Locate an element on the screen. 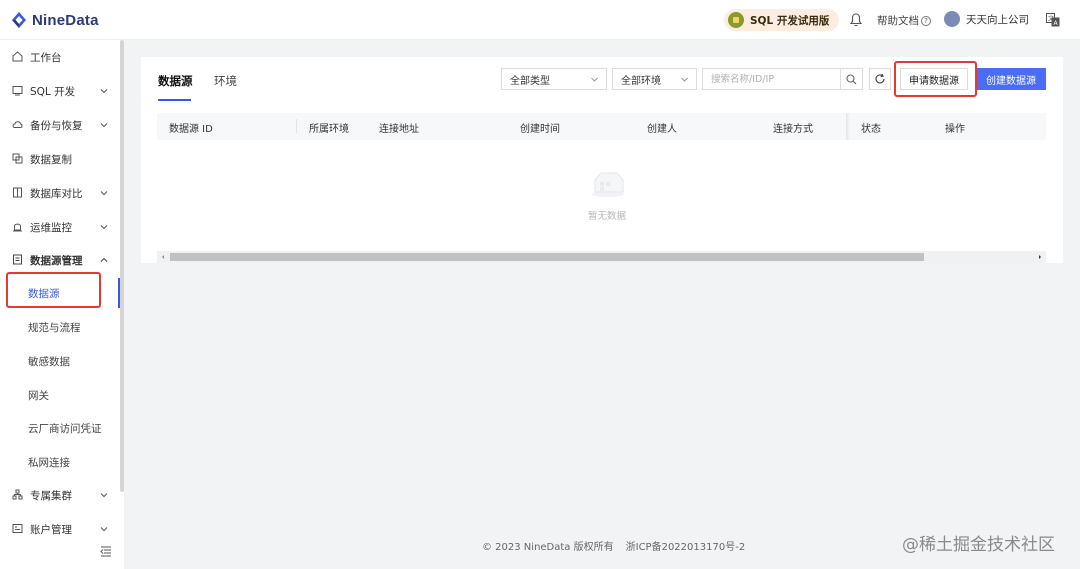 This screenshot has height=569, width=1080. column-header: 状态 is located at coordinates (871, 127).